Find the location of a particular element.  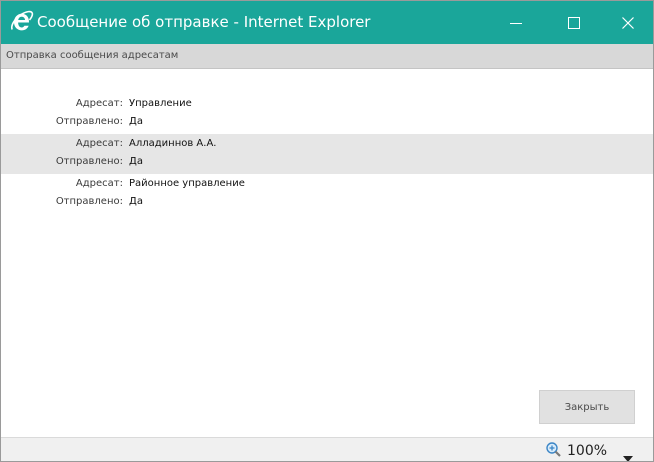

close-icon is located at coordinates (628, 22).